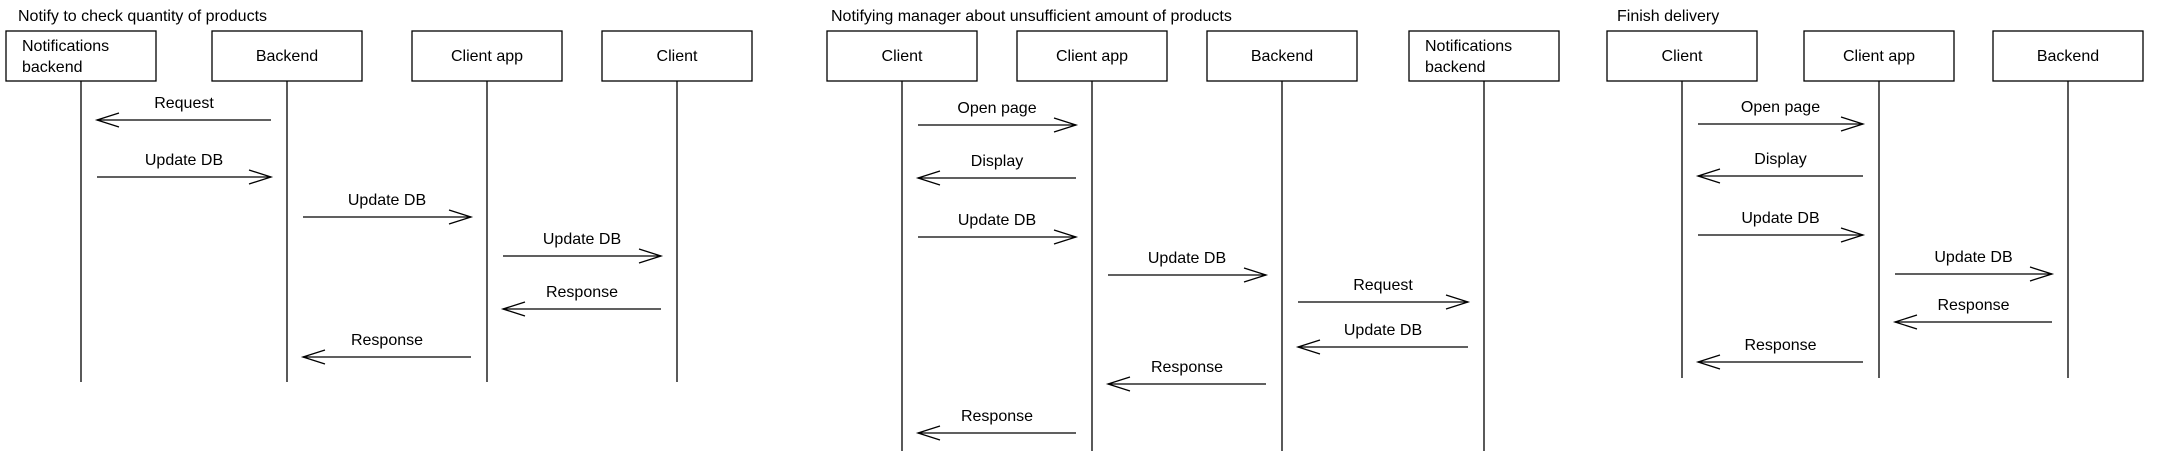  Describe the element at coordinates (1668, 16) in the screenshot. I see `diagram-title: Finish delivery` at that location.